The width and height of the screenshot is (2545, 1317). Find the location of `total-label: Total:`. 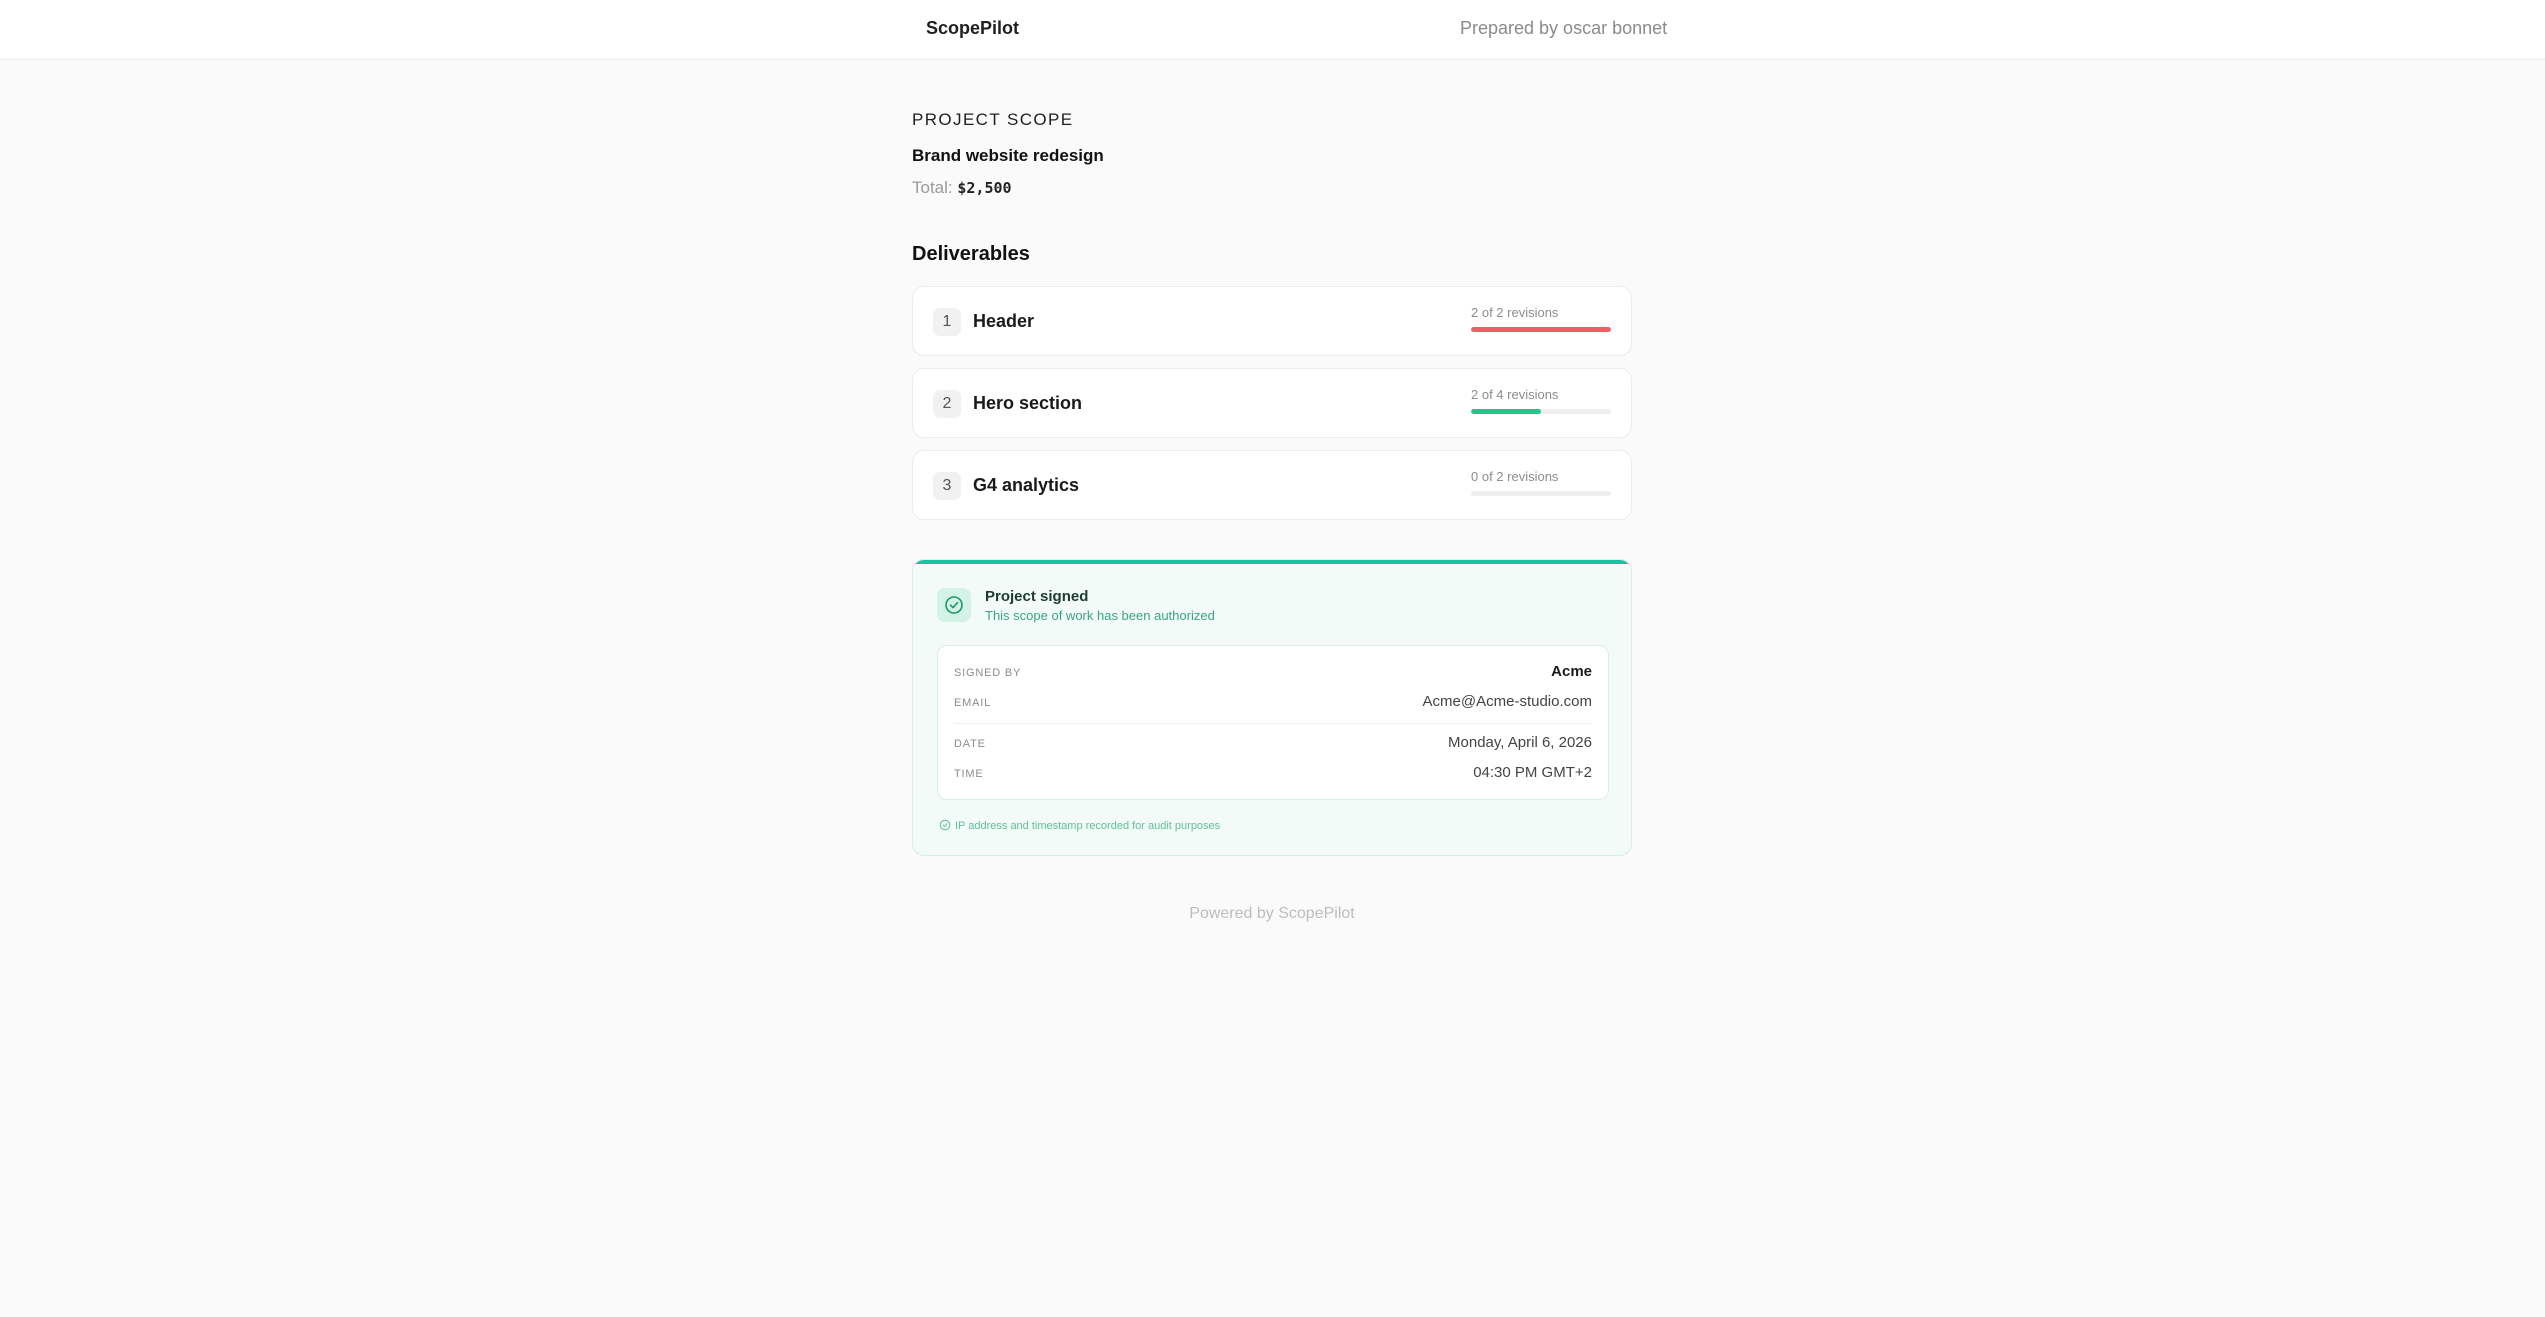

total-label: Total: is located at coordinates (932, 187).